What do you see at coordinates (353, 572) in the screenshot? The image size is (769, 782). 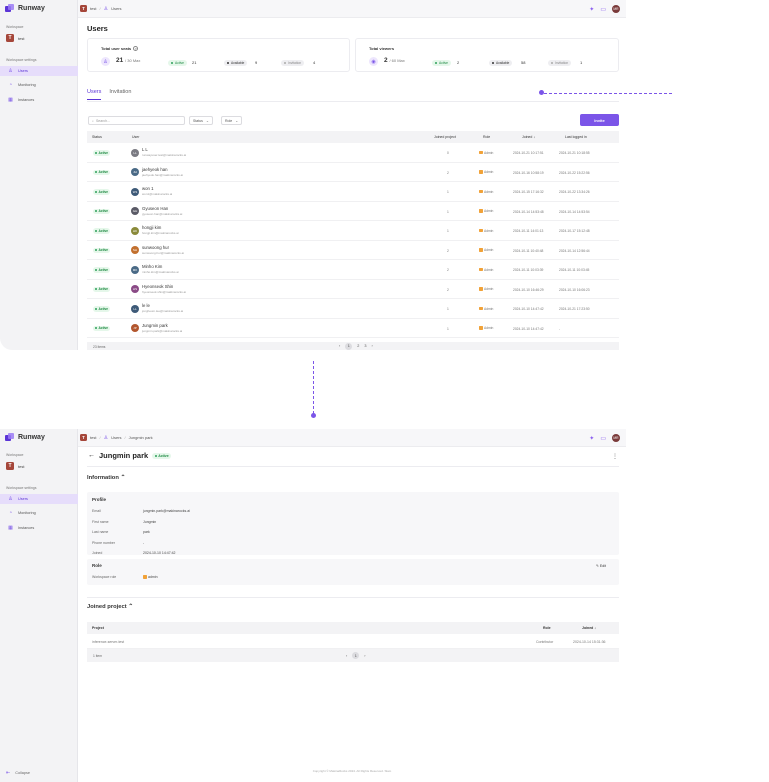 I see `role-panel: Role ✎ Edit Workspace role admin` at bounding box center [353, 572].